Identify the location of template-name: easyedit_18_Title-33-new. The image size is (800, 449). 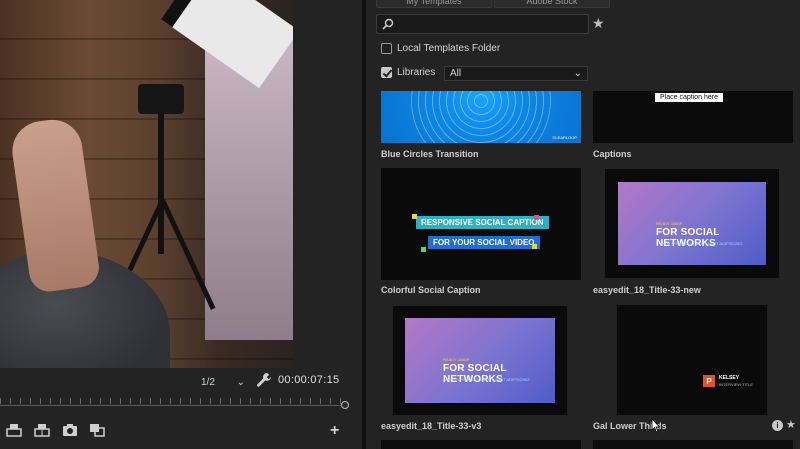
(647, 290).